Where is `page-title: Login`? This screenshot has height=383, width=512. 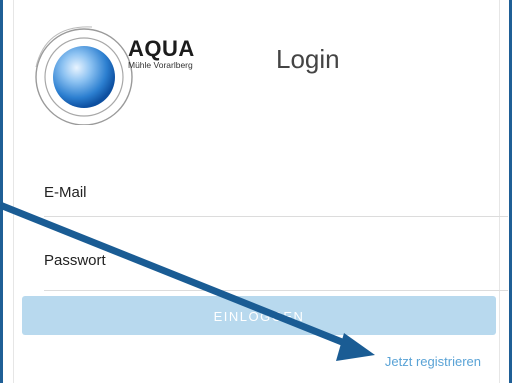 page-title: Login is located at coordinates (308, 59).